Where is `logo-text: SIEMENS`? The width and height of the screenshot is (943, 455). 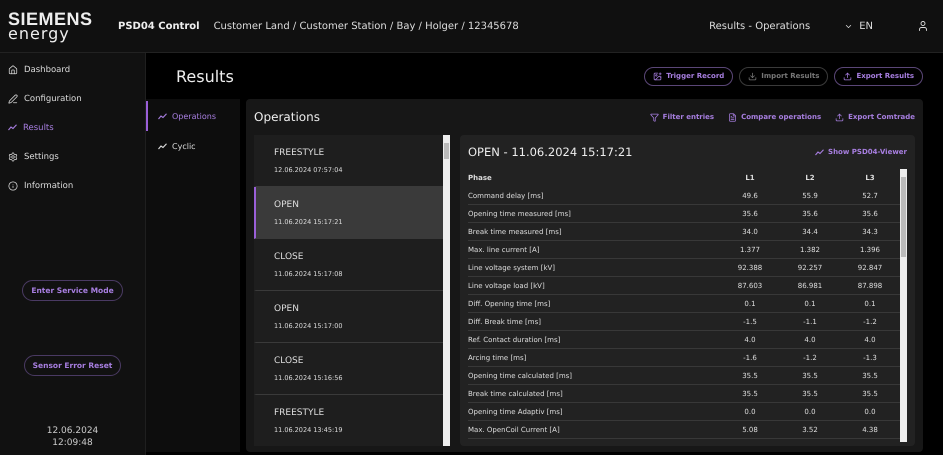 logo-text: SIEMENS is located at coordinates (51, 19).